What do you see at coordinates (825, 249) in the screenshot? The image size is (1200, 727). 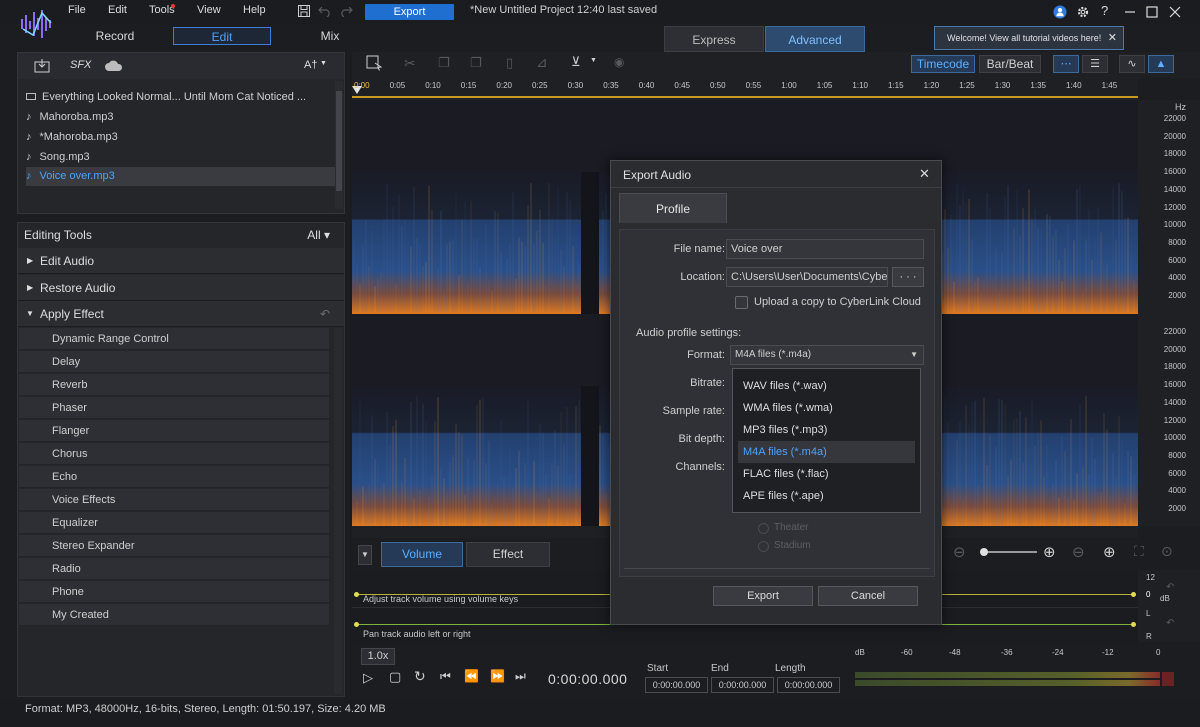 I see `file-name-field: Voice over` at bounding box center [825, 249].